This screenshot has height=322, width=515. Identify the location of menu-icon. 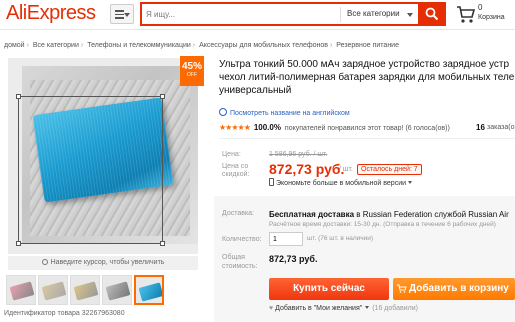
(119, 14).